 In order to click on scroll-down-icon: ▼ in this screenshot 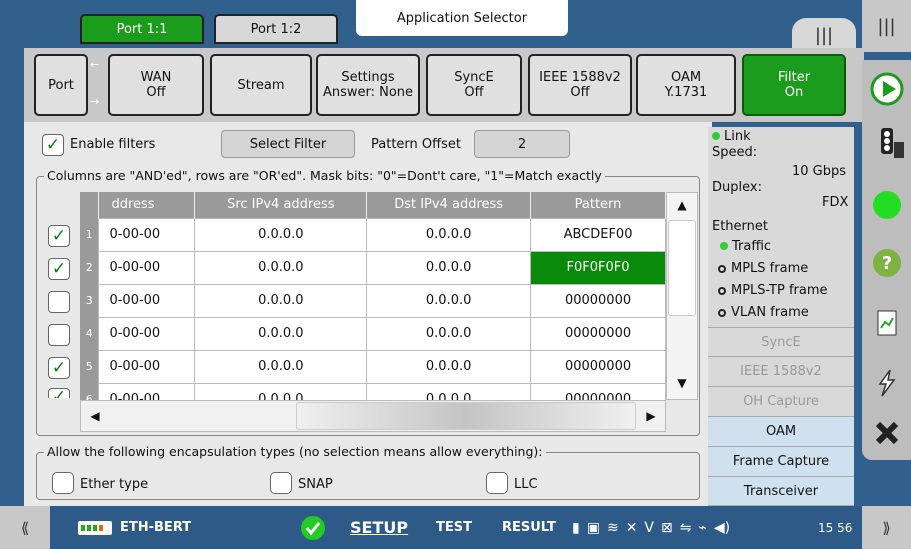, I will do `click(682, 383)`.